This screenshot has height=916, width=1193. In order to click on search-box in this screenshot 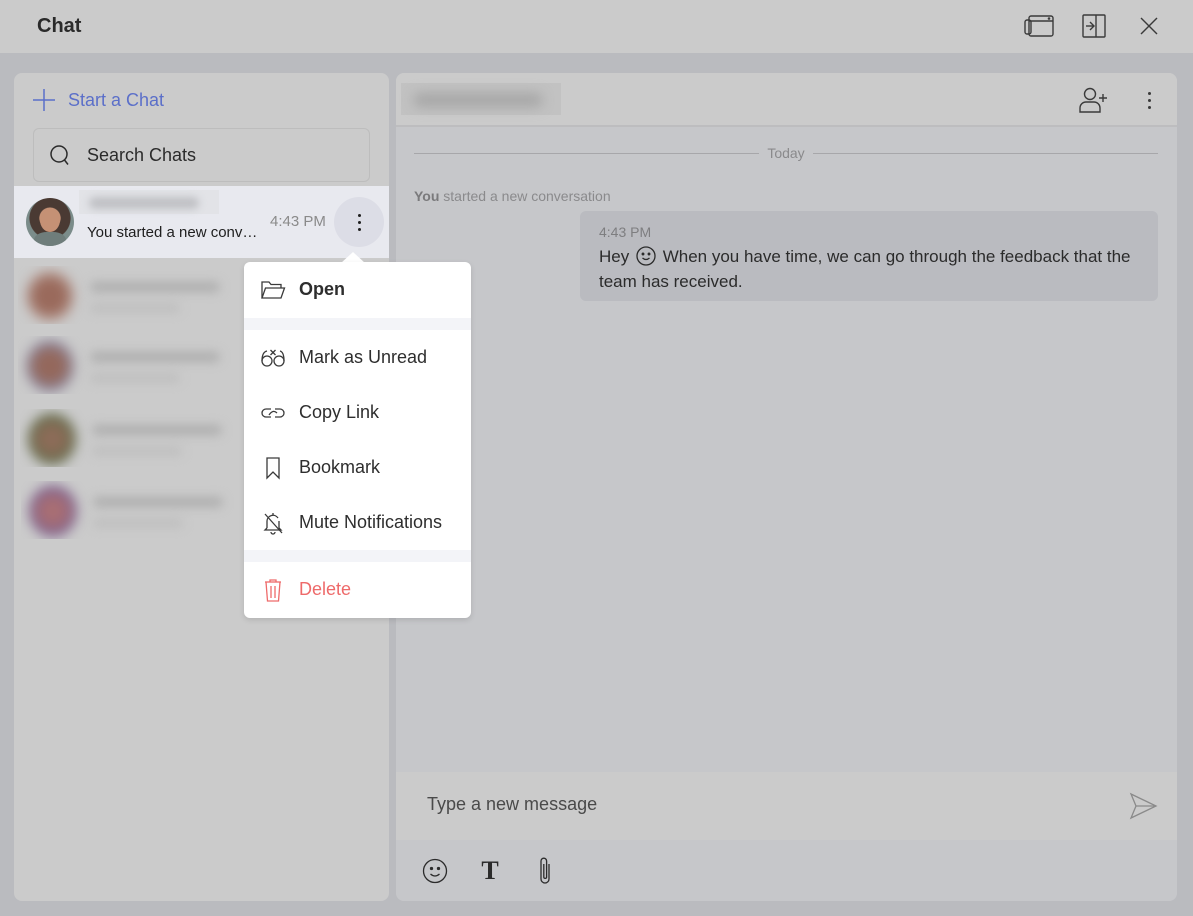, I will do `click(201, 155)`.